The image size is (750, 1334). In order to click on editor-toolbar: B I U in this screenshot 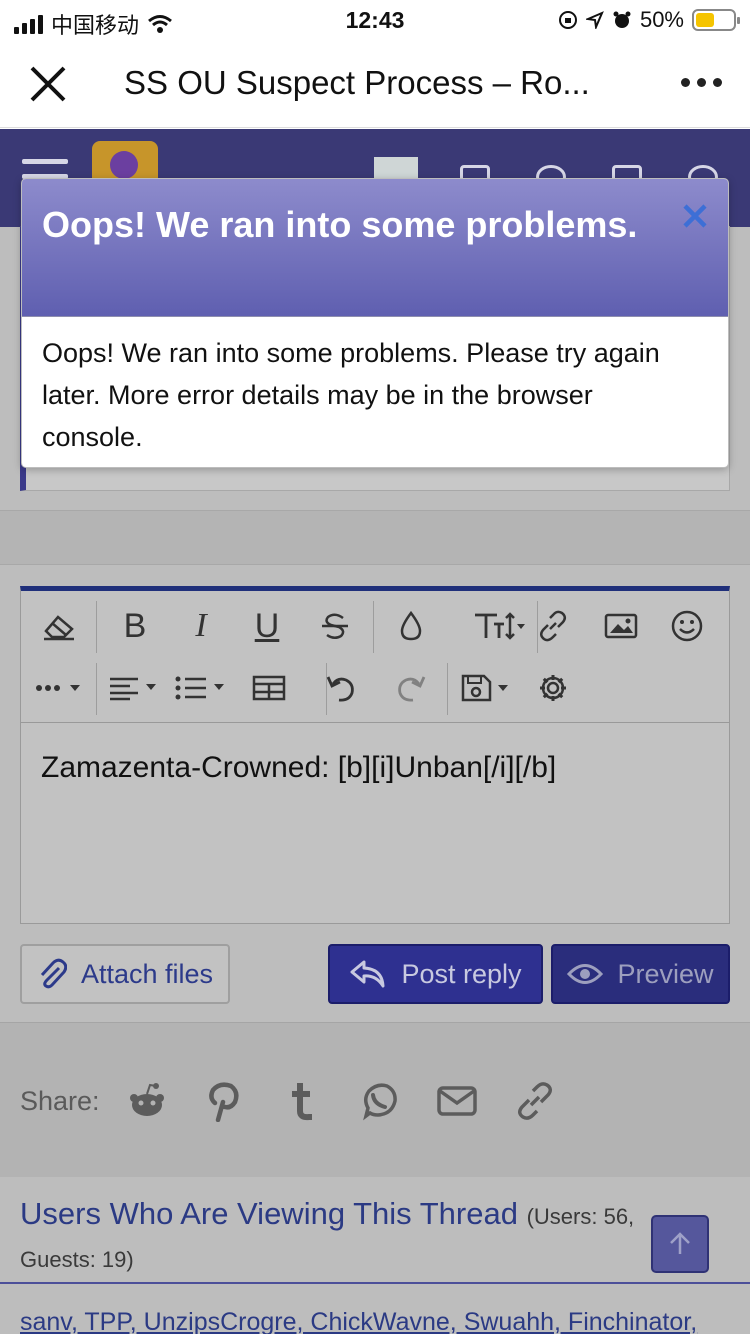, I will do `click(375, 657)`.